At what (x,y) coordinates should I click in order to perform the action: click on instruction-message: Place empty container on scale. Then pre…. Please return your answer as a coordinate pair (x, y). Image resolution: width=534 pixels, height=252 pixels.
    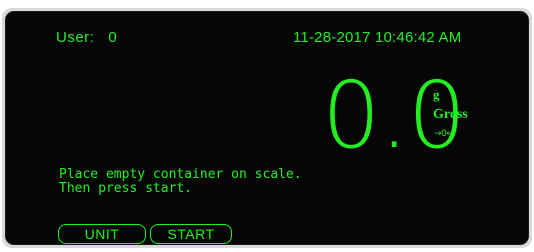
    Looking at the image, I should click on (180, 182).